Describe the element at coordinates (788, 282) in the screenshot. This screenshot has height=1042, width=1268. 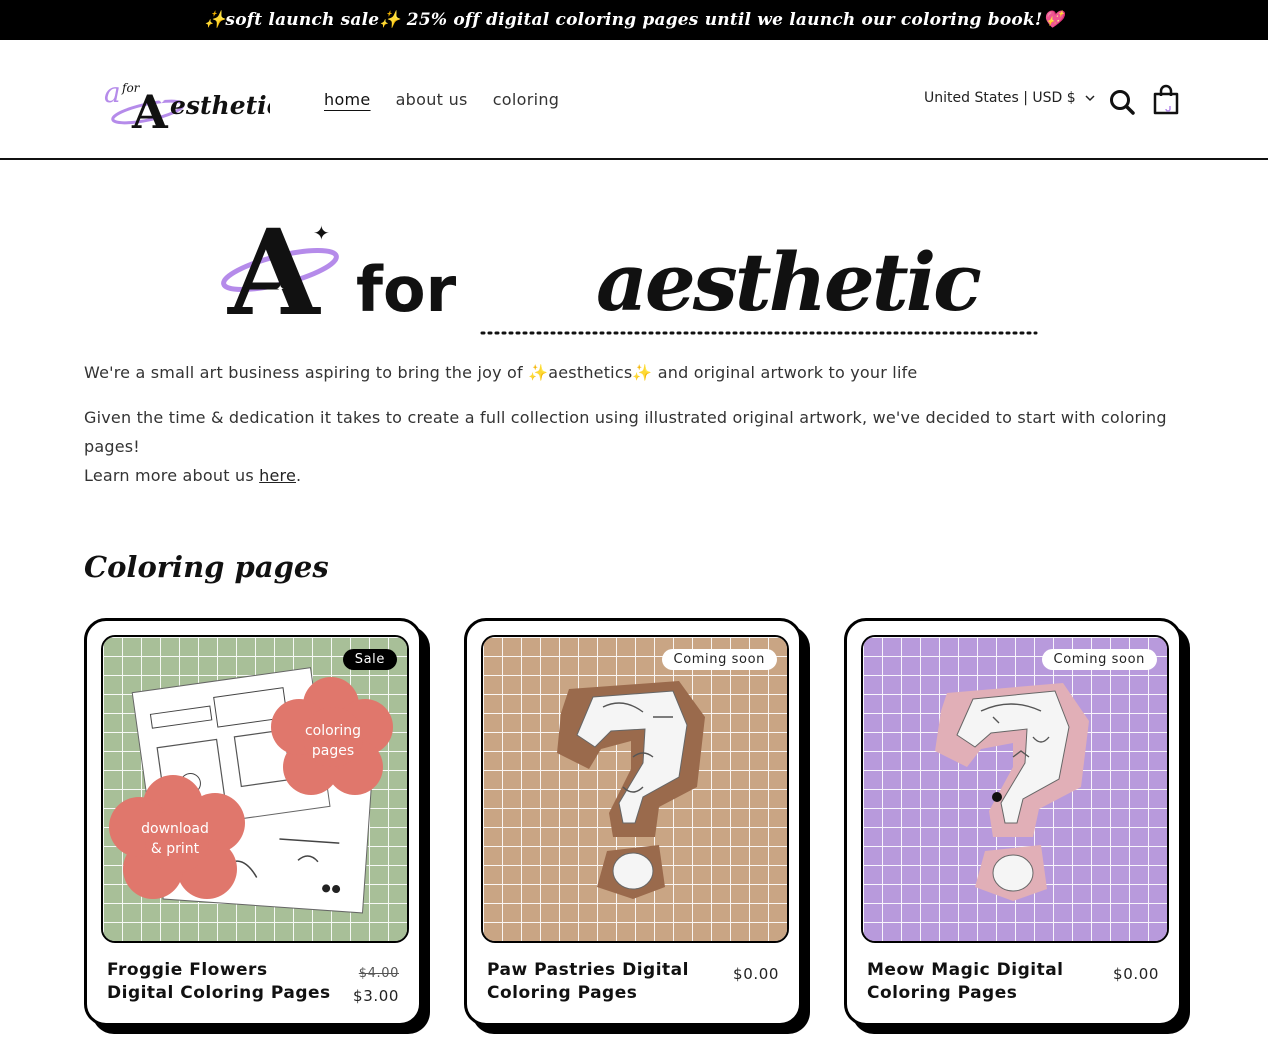
I see `hero-word-aesthetic: aesthetic` at that location.